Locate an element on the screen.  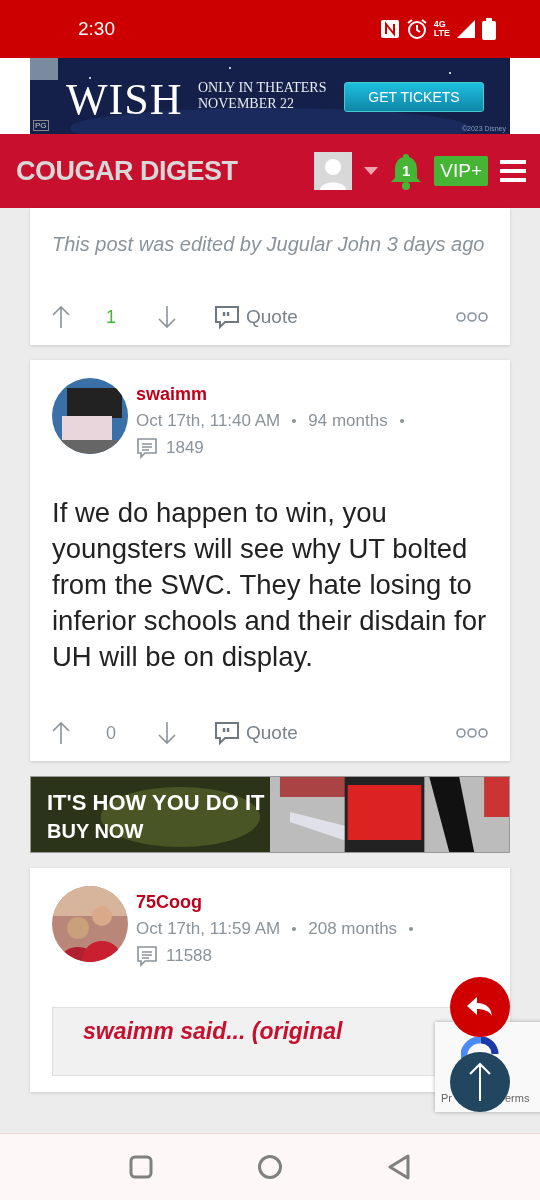
username-link: 75Coog is located at coordinates (275, 902).